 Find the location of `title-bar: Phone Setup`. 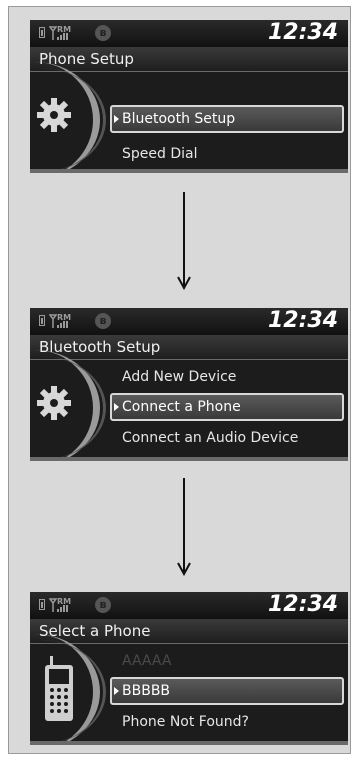

title-bar: Phone Setup is located at coordinates (189, 59).